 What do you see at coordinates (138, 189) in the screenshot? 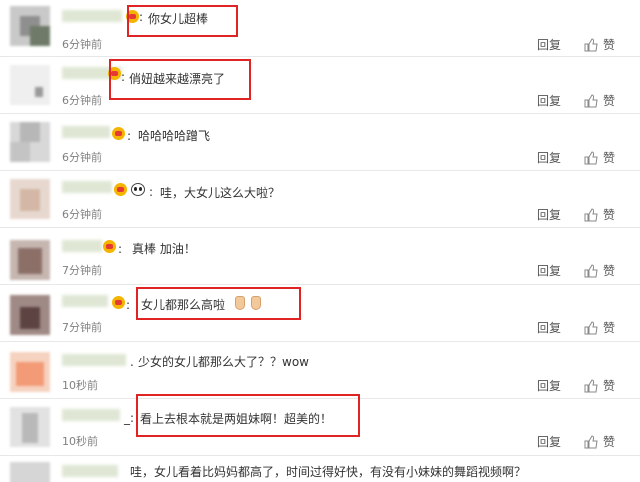
I see `panda-emoji-icon` at bounding box center [138, 189].